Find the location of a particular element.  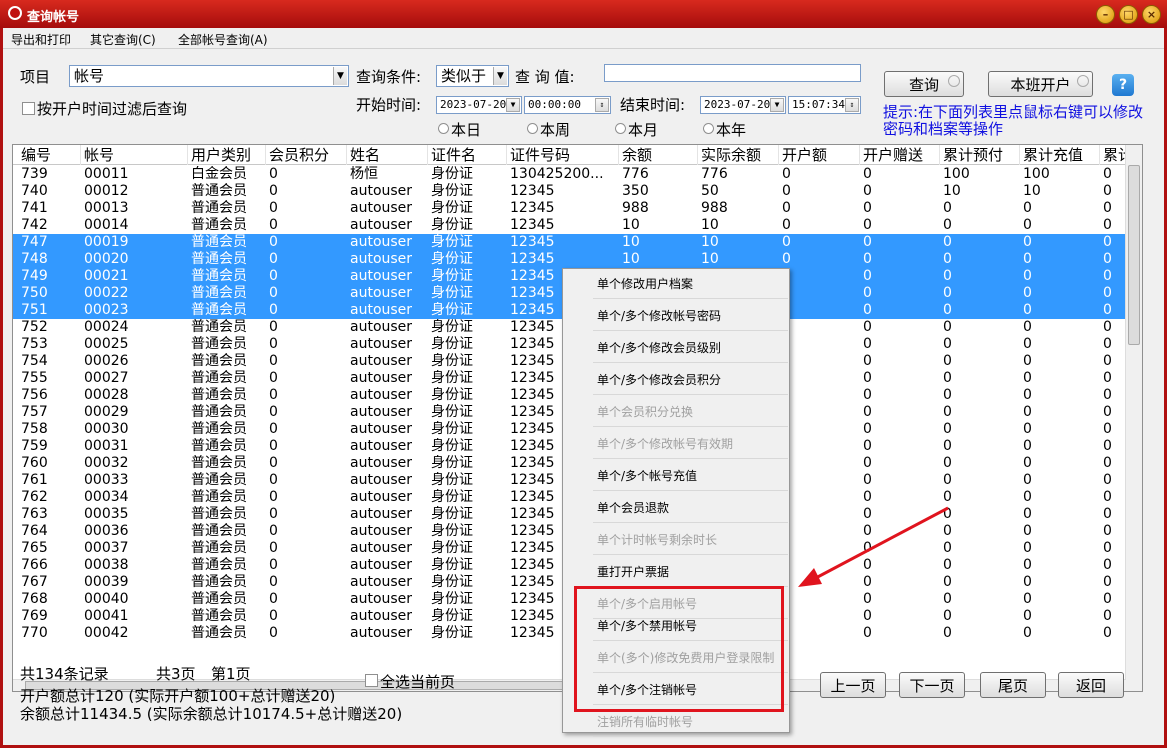

condition-select: 类似于 ▼ is located at coordinates (472, 76).